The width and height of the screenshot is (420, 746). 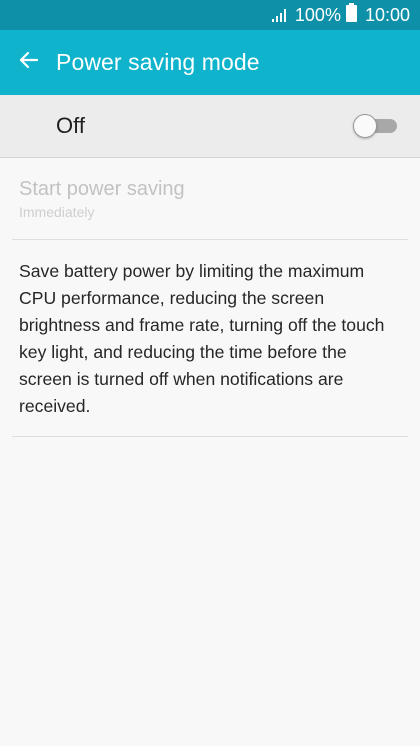 I want to click on signal-bars-icon, so click(x=280, y=16).